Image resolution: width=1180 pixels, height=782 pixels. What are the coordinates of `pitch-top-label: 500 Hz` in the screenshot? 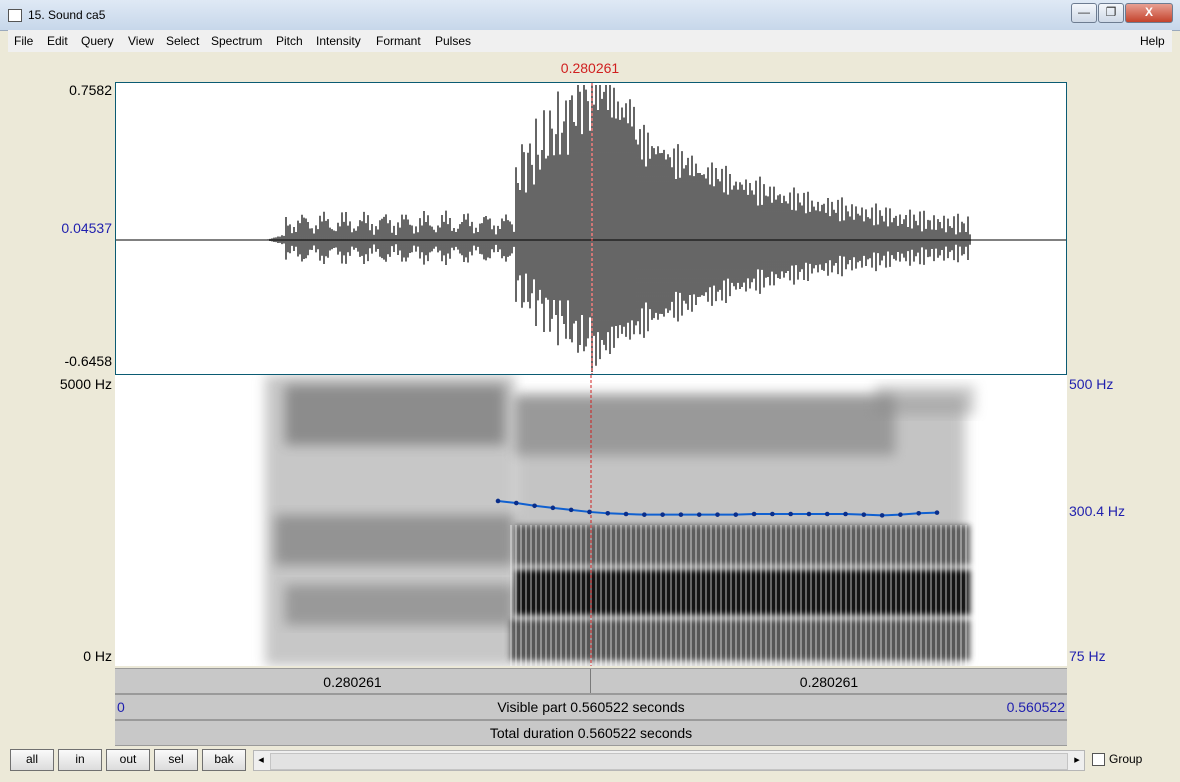 It's located at (1091, 384).